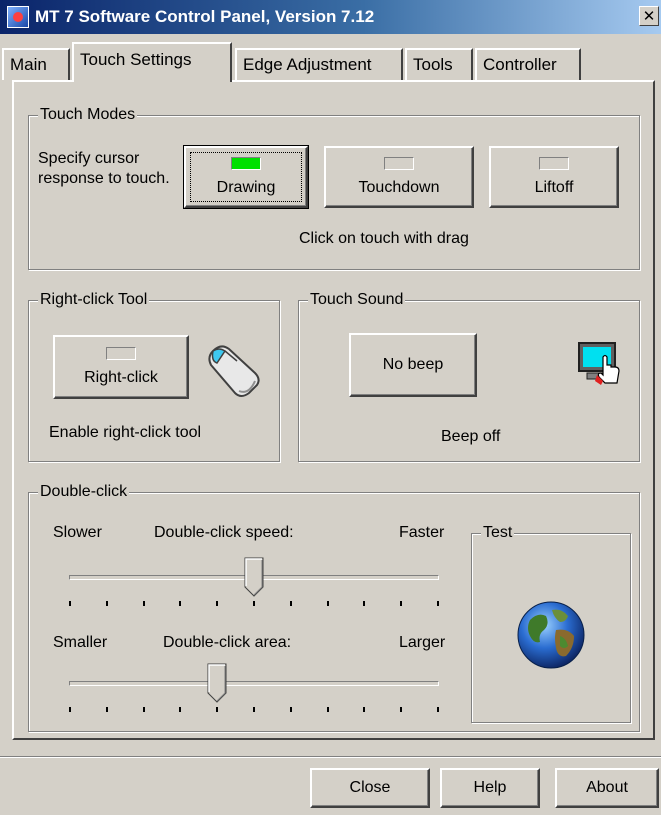 The width and height of the screenshot is (661, 815). Describe the element at coordinates (554, 187) in the screenshot. I see `liftoff-label: Liftoff` at that location.